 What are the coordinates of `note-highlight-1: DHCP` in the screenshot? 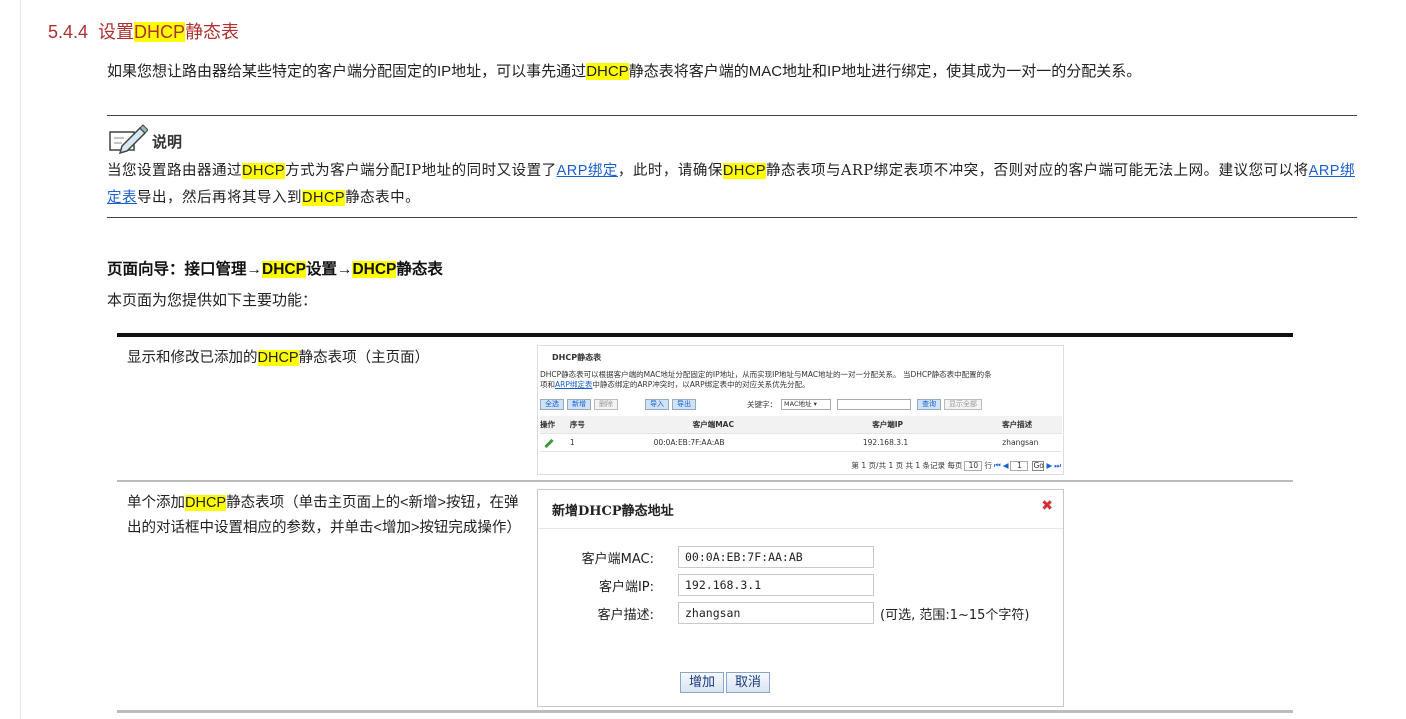 It's located at (264, 171).